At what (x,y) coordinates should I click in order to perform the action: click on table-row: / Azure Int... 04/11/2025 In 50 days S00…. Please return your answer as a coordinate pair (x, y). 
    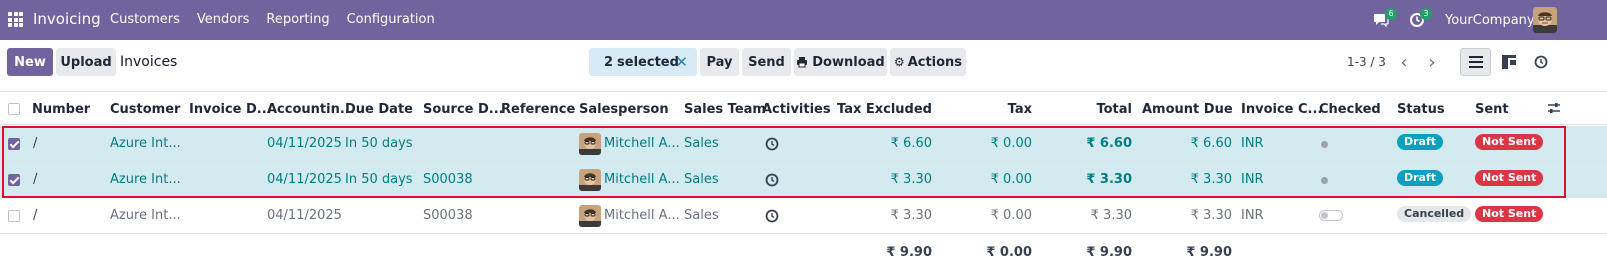
    Looking at the image, I should click on (803, 180).